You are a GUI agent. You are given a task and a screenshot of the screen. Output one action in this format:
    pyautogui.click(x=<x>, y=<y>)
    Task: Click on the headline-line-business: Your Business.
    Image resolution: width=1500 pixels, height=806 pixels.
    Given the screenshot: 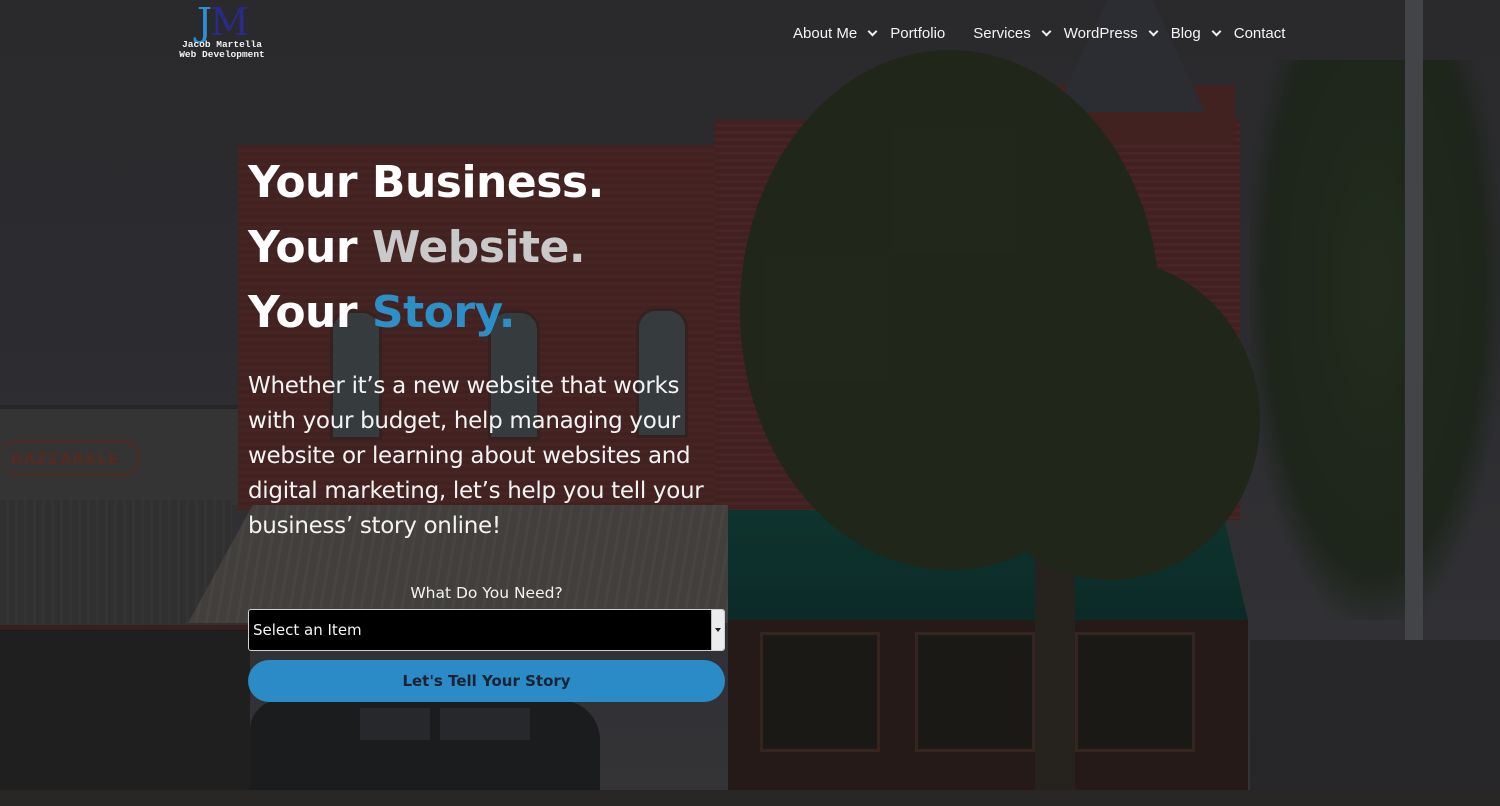 What is the action you would take?
    pyautogui.click(x=488, y=182)
    